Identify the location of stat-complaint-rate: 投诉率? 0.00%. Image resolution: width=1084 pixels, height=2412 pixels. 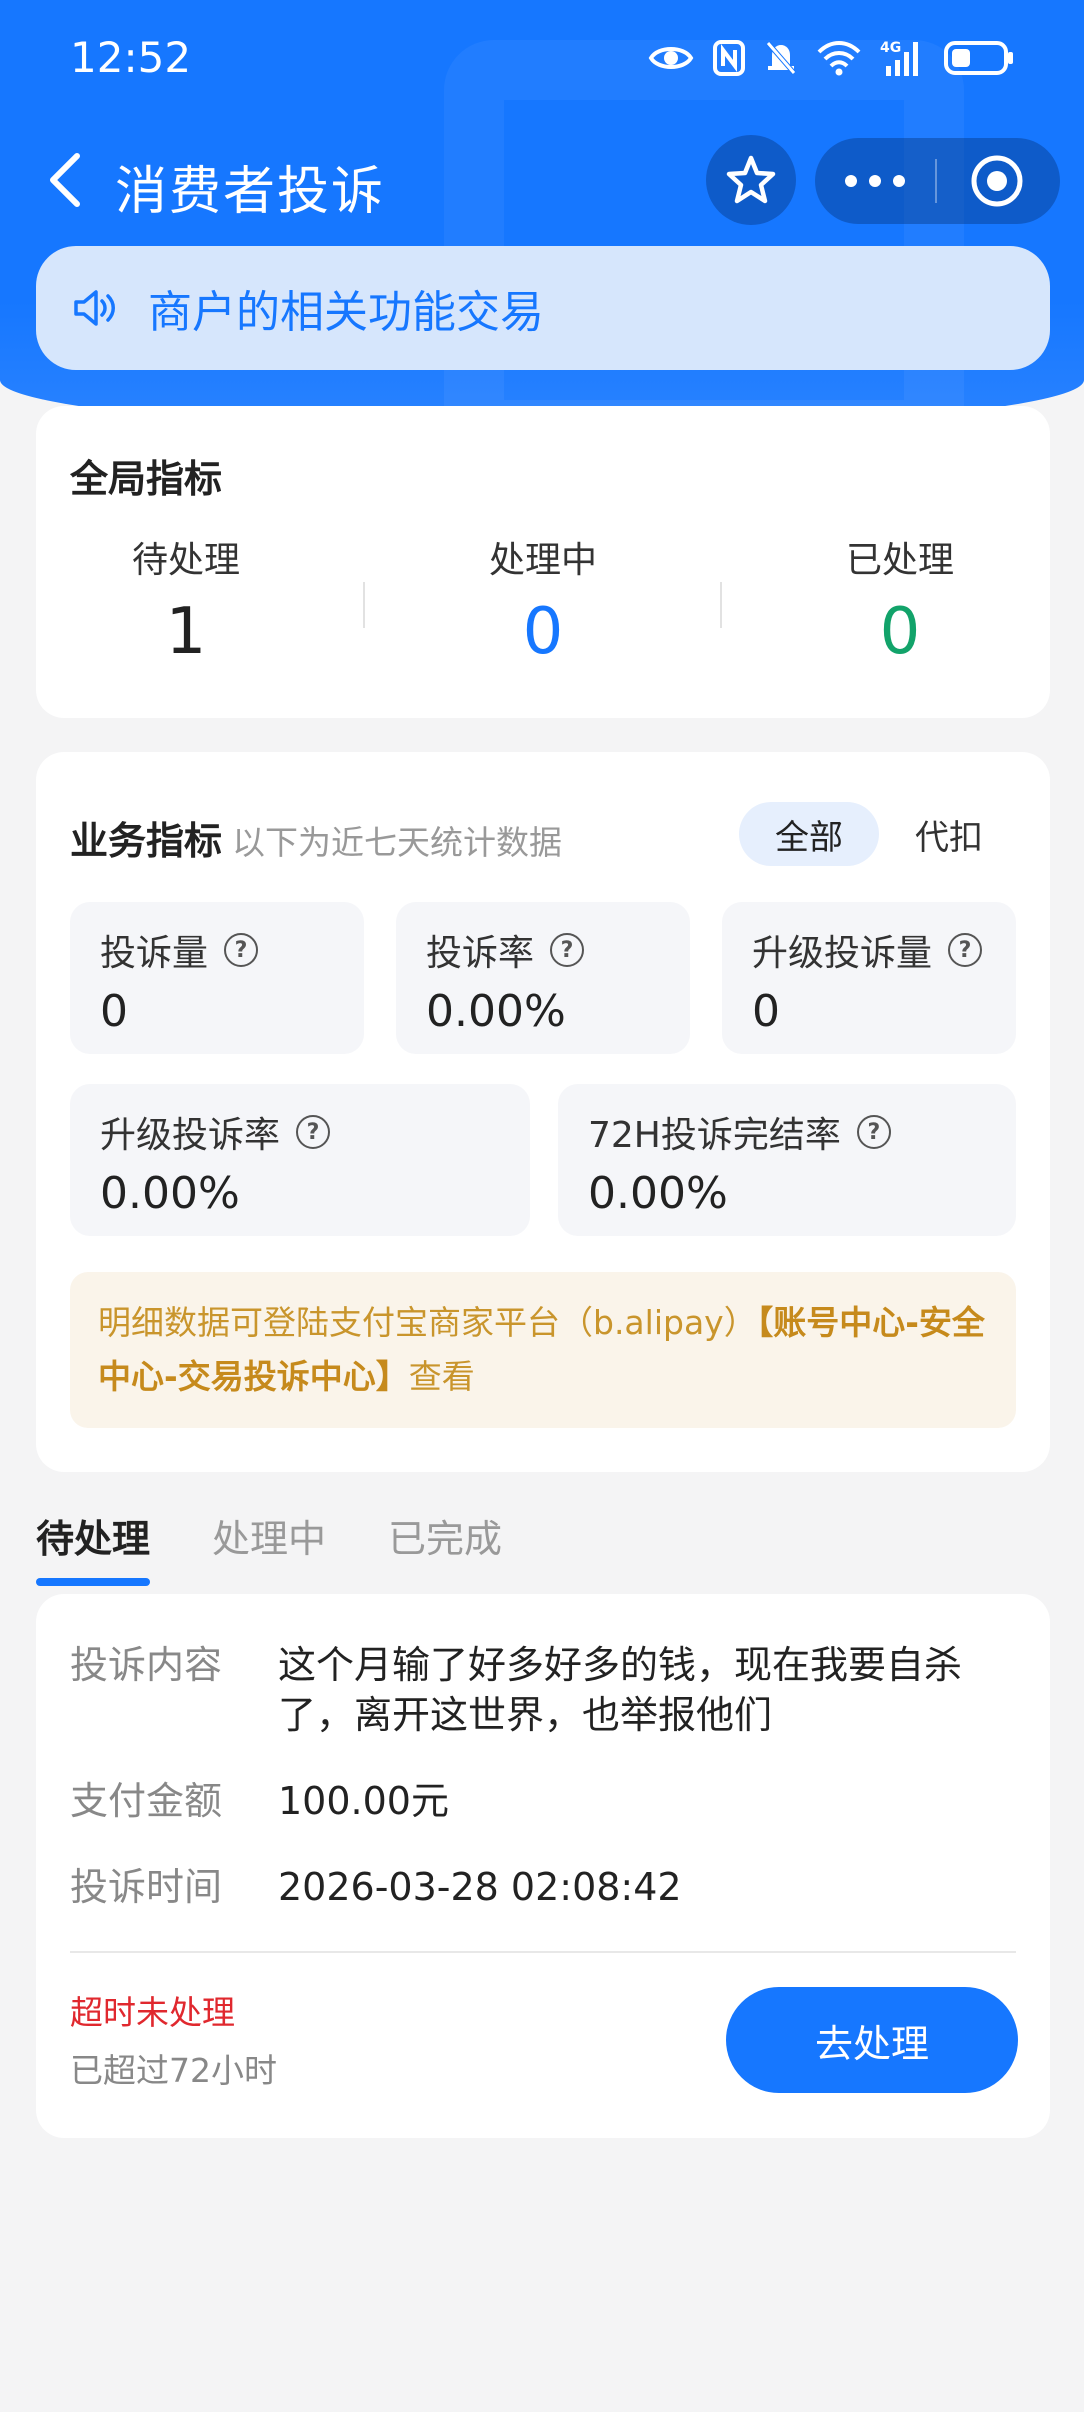
(543, 978).